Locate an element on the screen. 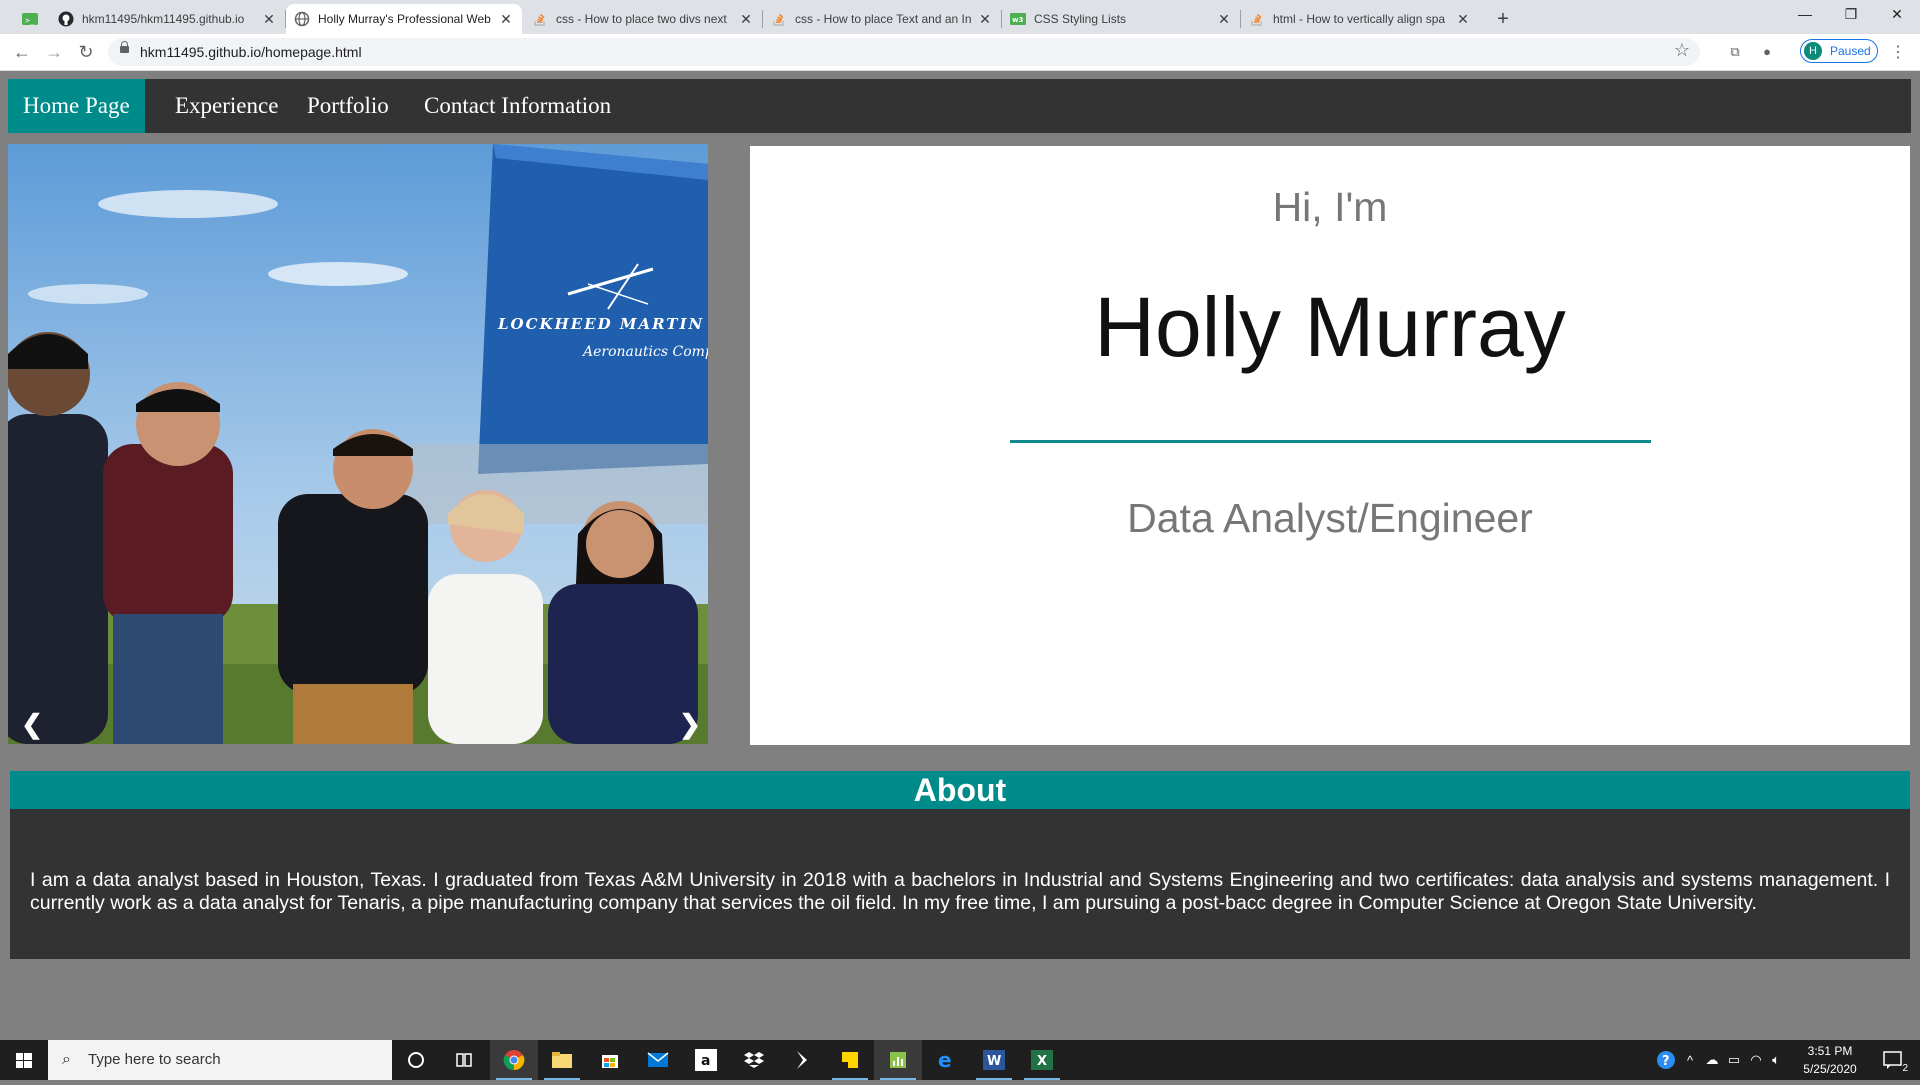 The width and height of the screenshot is (1920, 1085). dropbox-icon is located at coordinates (754, 1060).